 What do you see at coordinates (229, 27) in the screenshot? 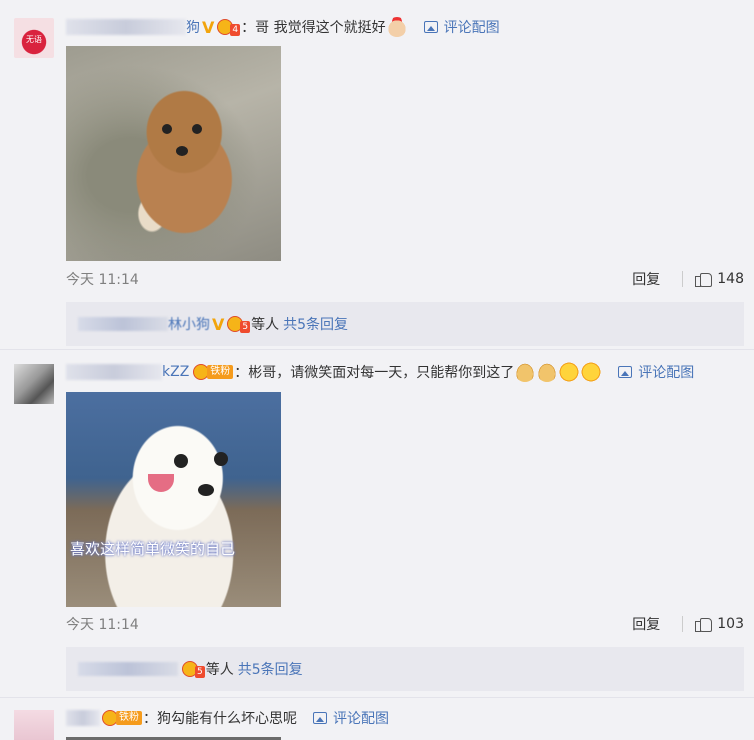
I see `fan-level-badge-icon: 4` at bounding box center [229, 27].